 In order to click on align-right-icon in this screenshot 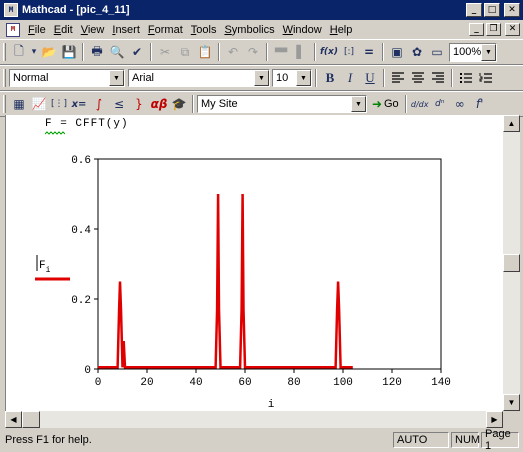, I will do `click(438, 78)`.